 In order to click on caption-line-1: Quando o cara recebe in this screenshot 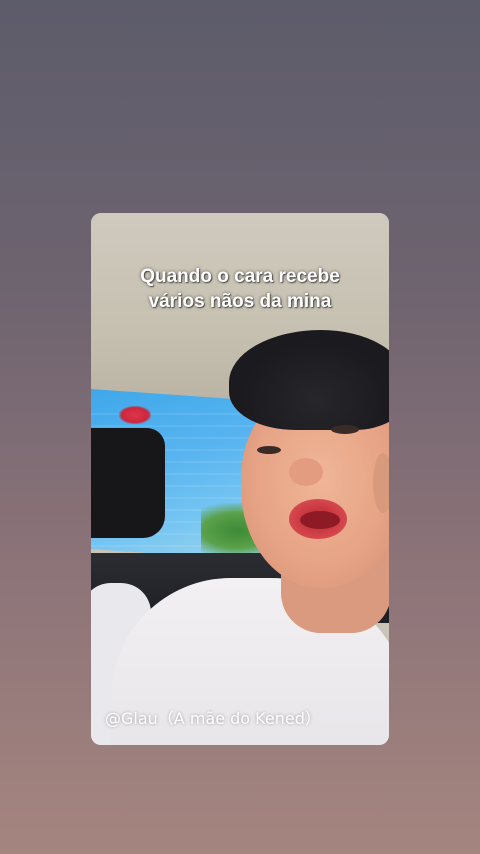, I will do `click(240, 276)`.